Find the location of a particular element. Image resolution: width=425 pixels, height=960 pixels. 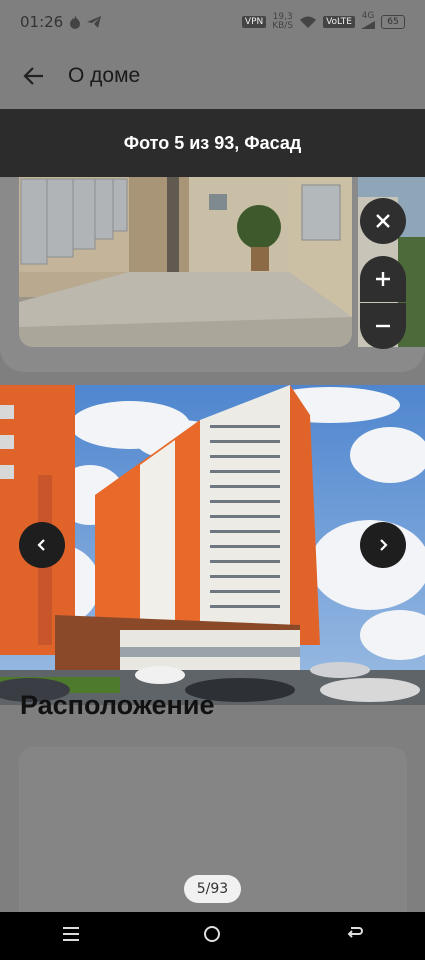

app-bar: О доме is located at coordinates (212, 76).